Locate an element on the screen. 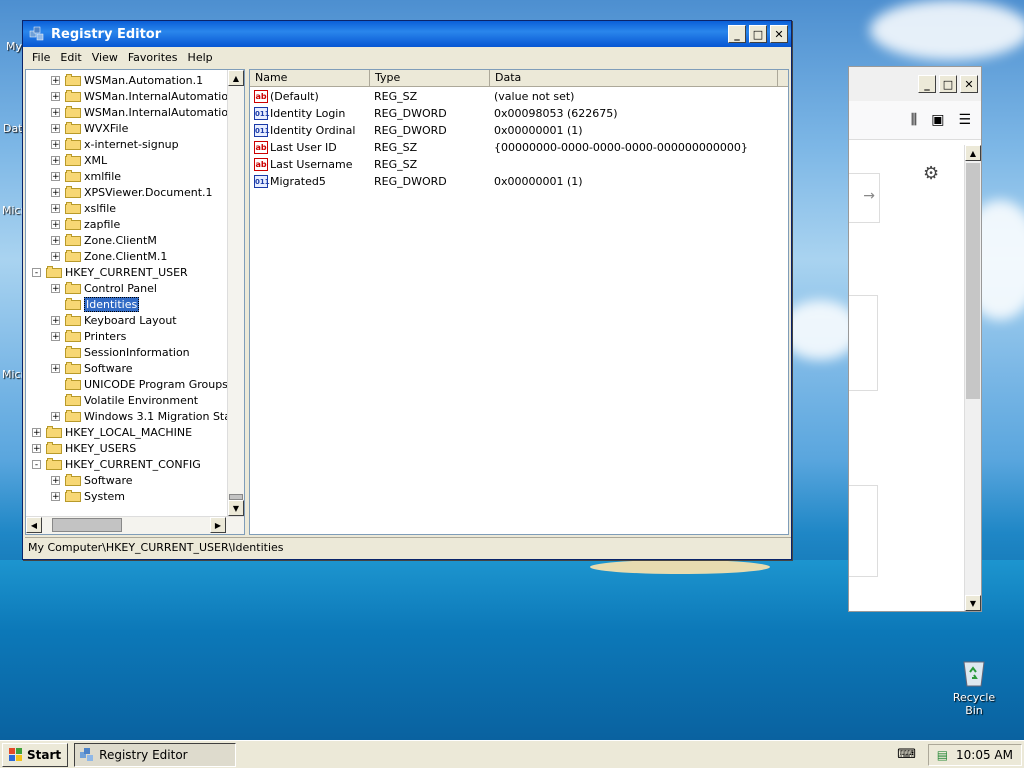 This screenshot has height=768, width=1024. tree-item: + XPSViewer.Document.1 is located at coordinates (132, 192).